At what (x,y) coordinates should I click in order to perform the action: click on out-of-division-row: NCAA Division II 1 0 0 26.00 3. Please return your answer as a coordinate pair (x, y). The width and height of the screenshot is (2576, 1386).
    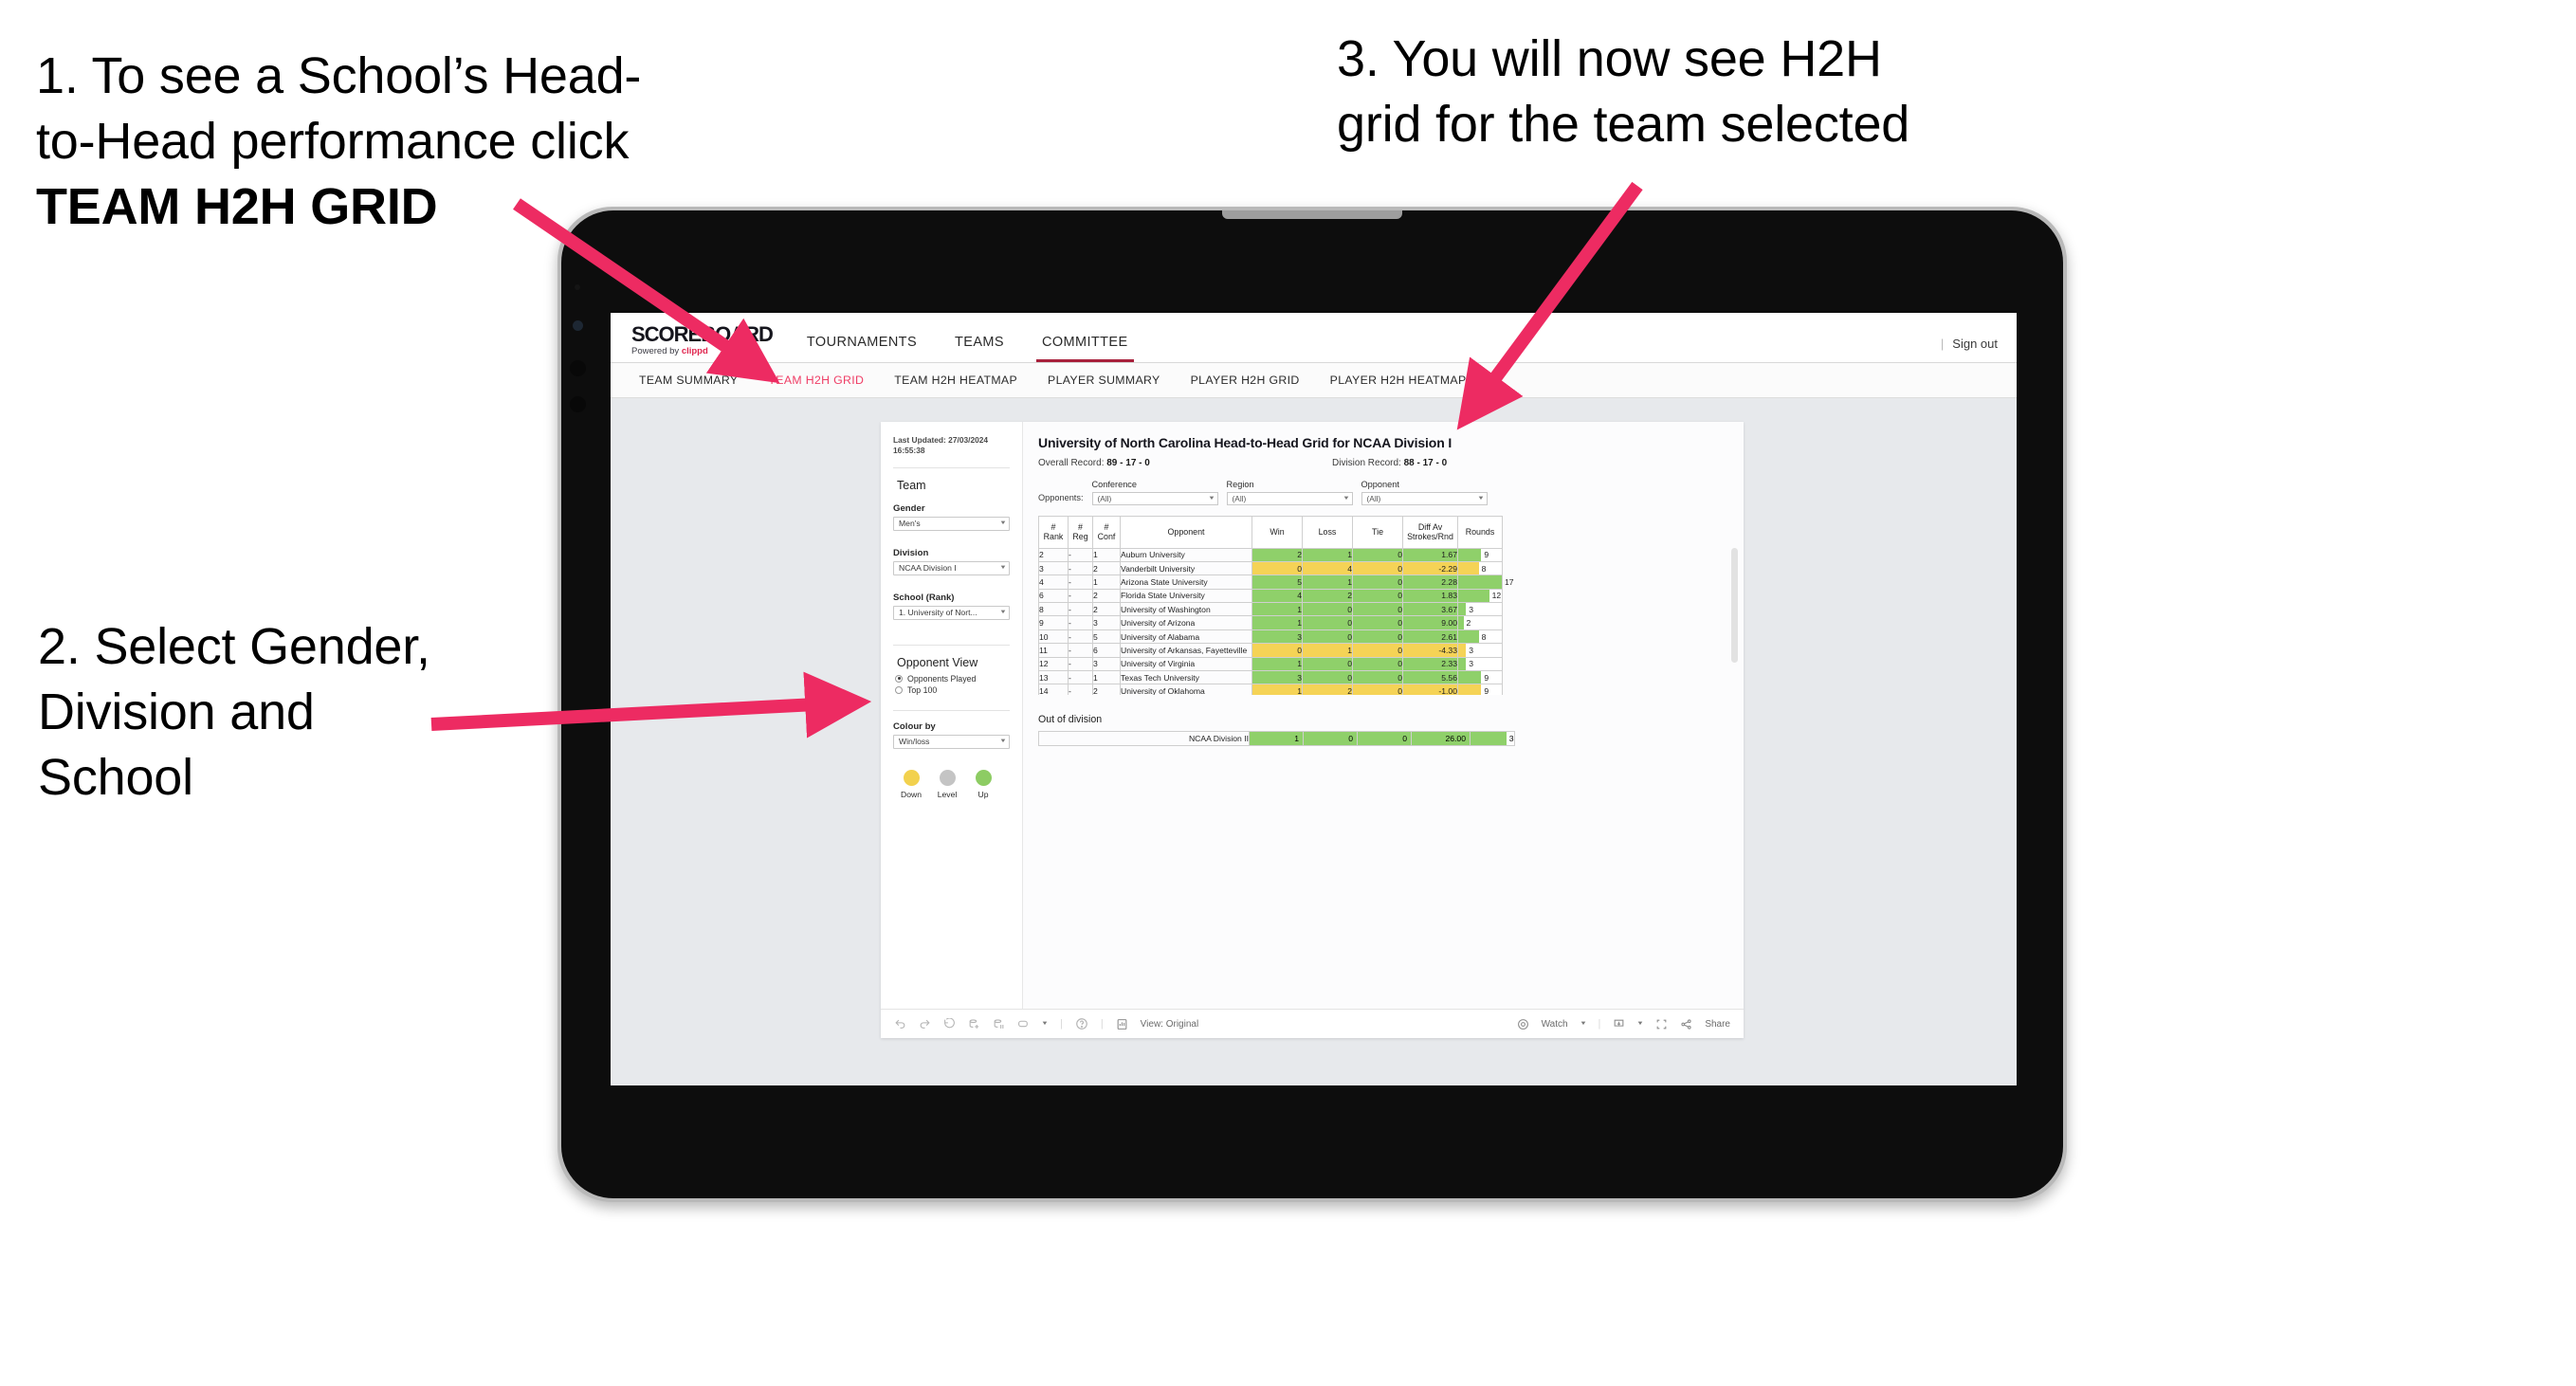
    Looking at the image, I should click on (1276, 738).